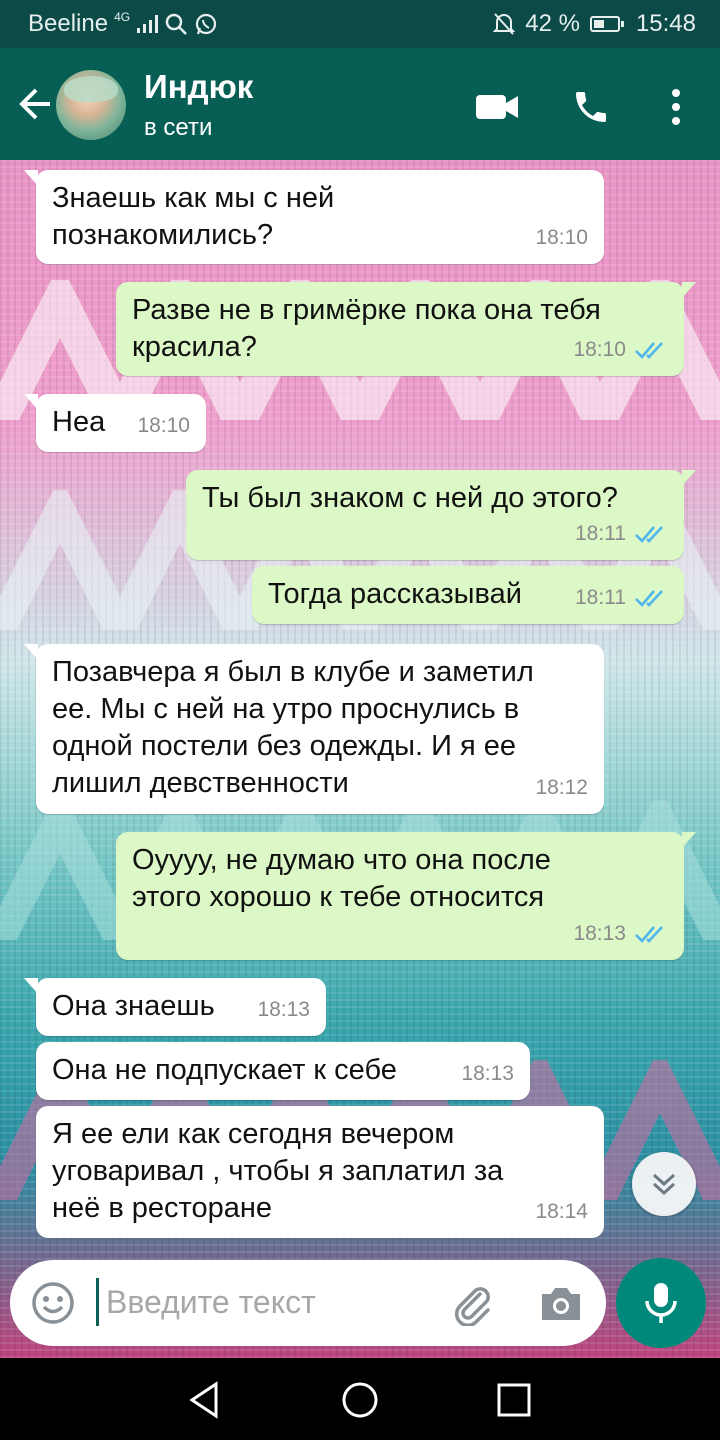 The image size is (720, 1440). What do you see at coordinates (68, 23) in the screenshot?
I see `carrier-name: Beeline` at bounding box center [68, 23].